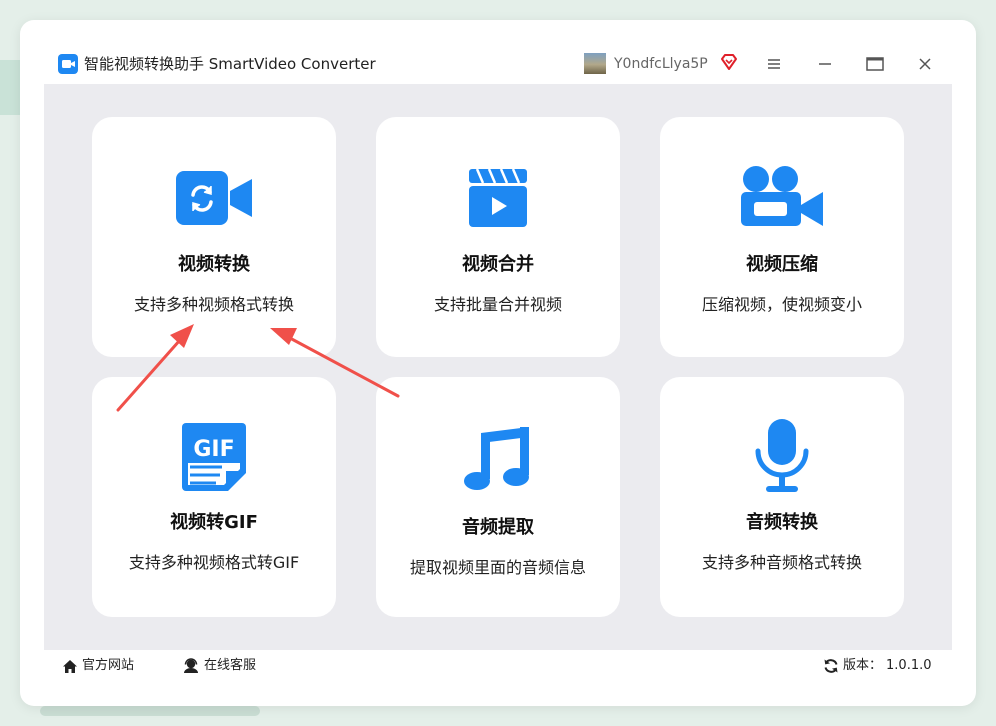  I want to click on feature-card-video-convert: 视频转换 支持多种视频格式转换, so click(214, 237).